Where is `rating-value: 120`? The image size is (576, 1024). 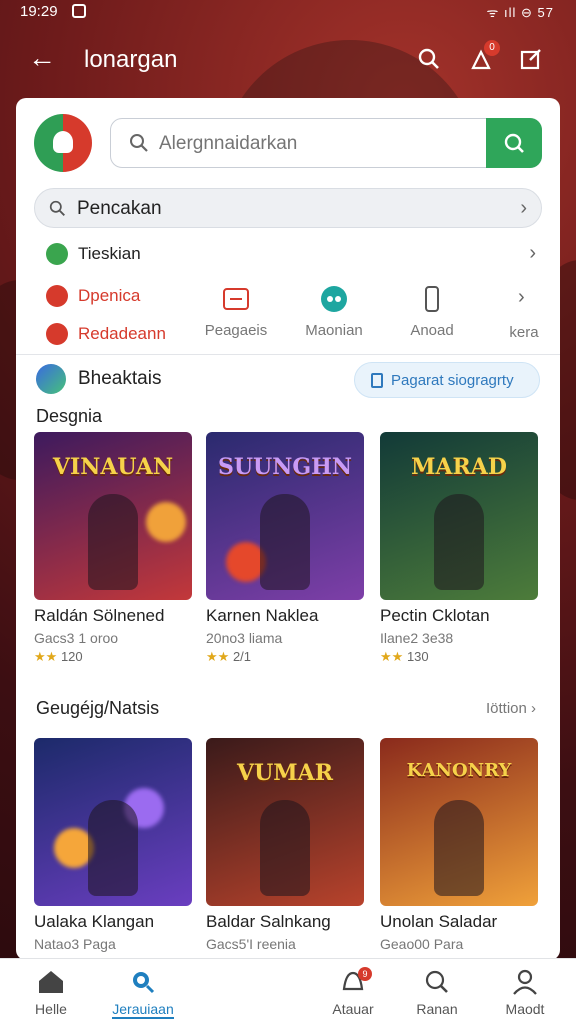
rating-value: 120 is located at coordinates (71, 656).